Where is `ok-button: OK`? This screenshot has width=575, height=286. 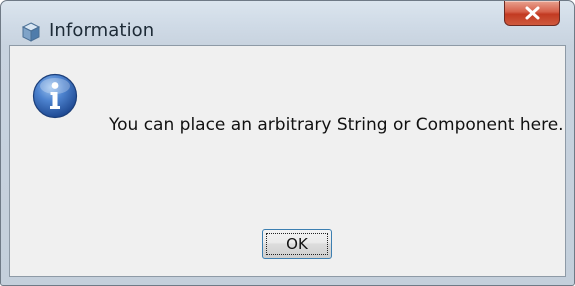
ok-button: OK is located at coordinates (297, 244).